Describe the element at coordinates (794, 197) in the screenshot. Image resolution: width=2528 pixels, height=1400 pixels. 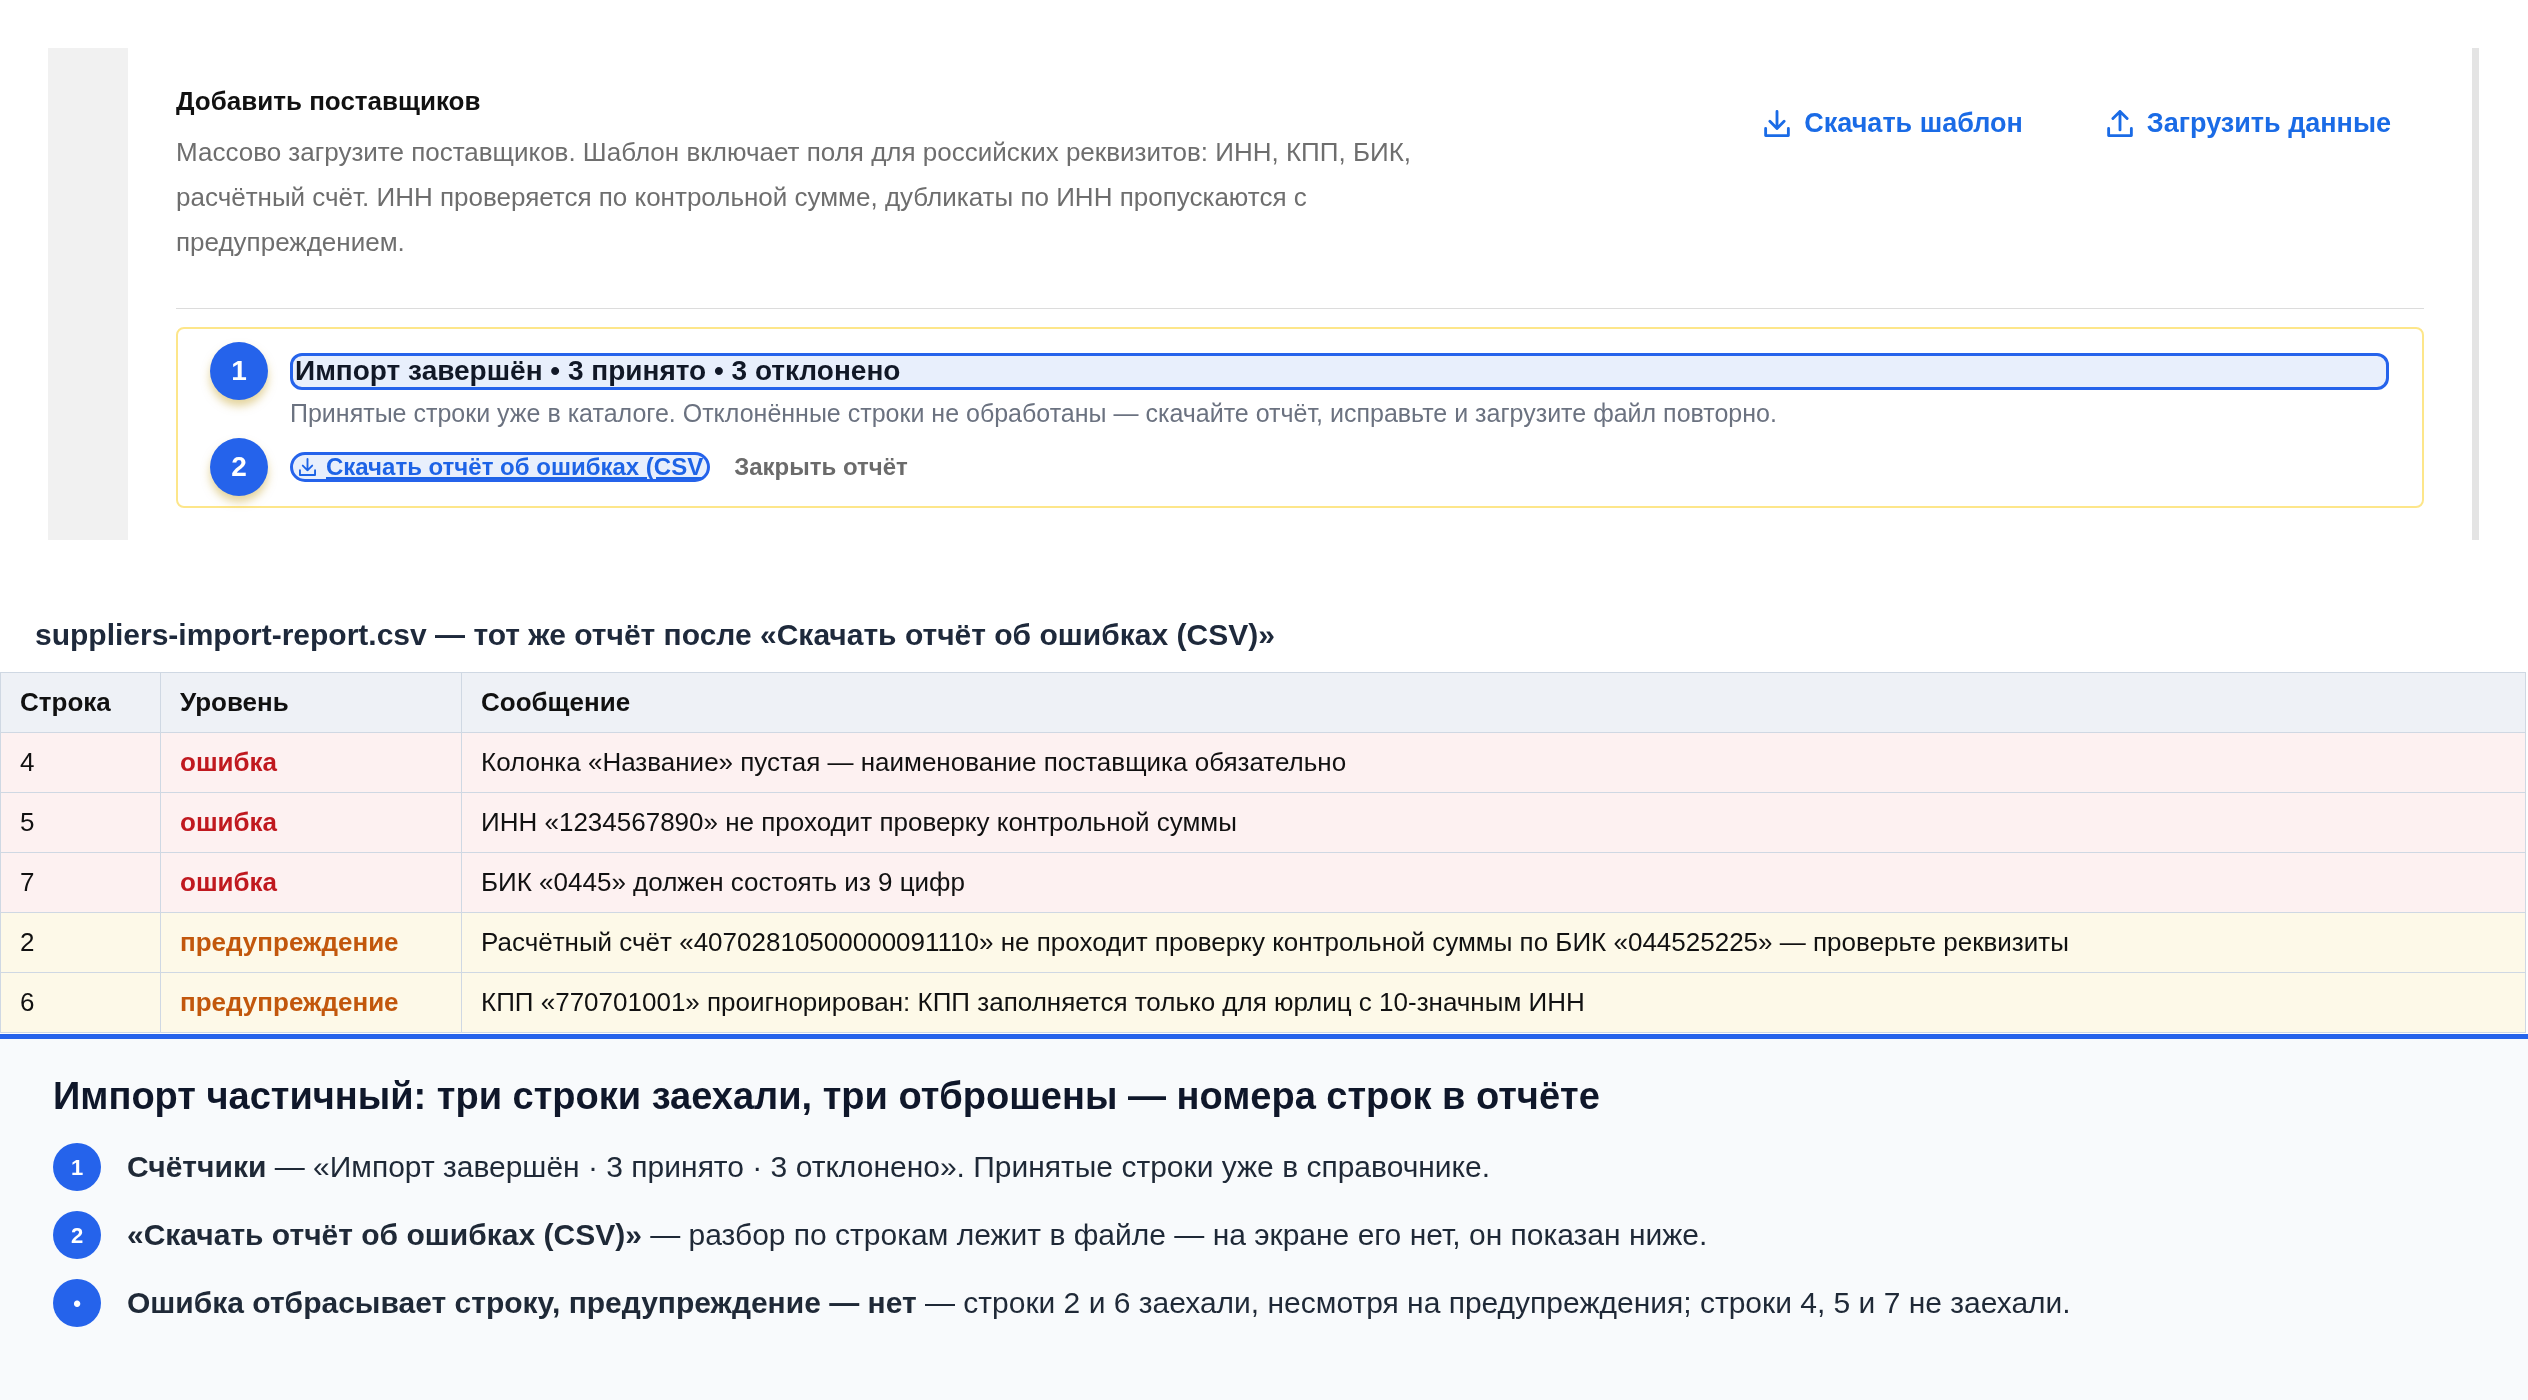
I see `card-description: Массово загрузите поставщиков. Шаблон включает поля для российских реквизитов: ИНН, КПП, БИК, расчётный счёт. ИНН проверяется по контрольной сумме, дубликаты по ИНН пропускаются с предупреждением.` at that location.